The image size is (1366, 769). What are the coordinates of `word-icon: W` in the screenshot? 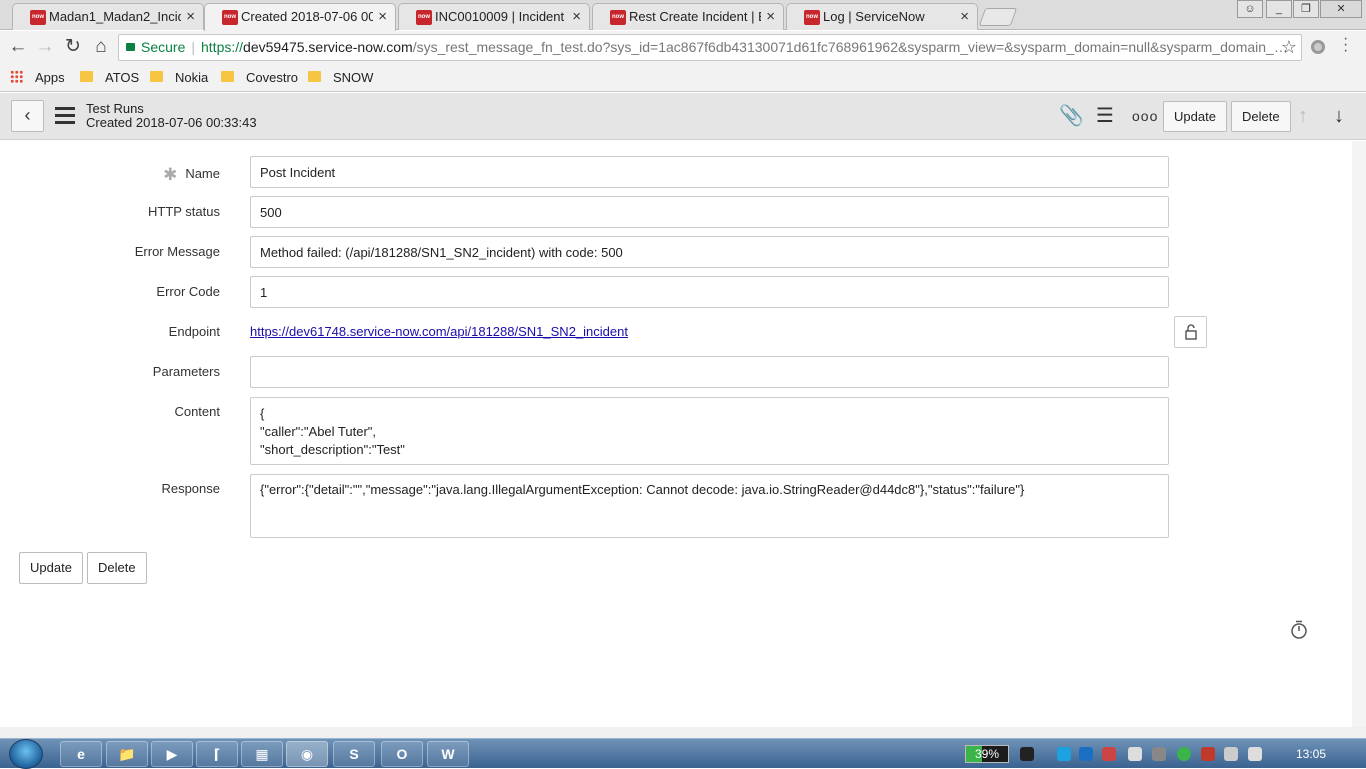 It's located at (448, 754).